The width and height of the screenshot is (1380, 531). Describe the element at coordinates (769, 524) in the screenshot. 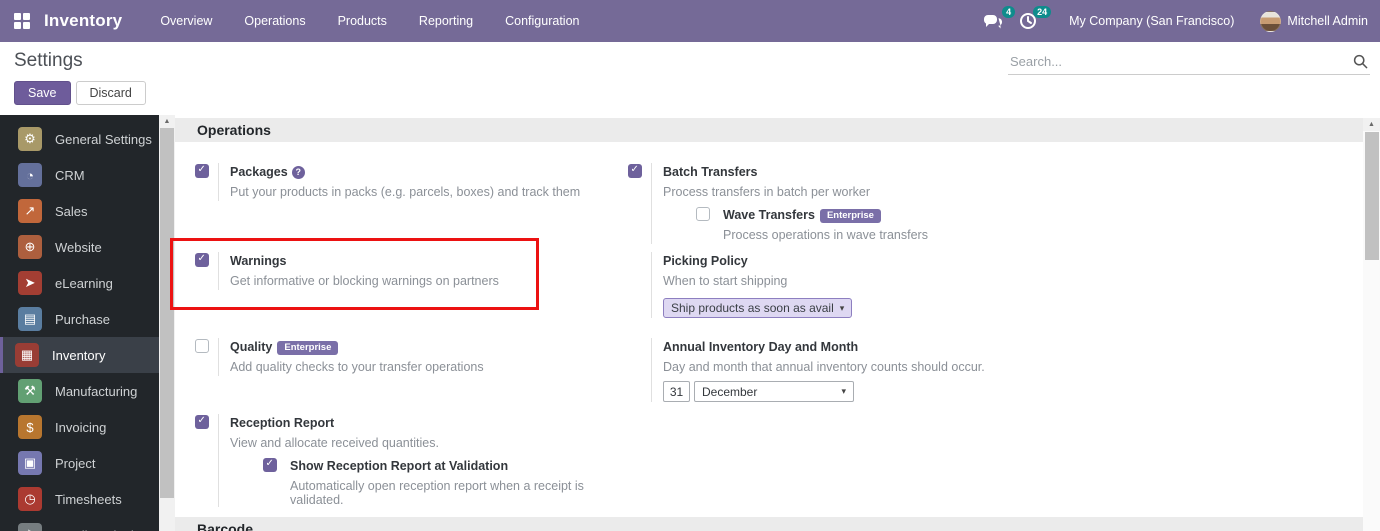

I see `section-header-barcode: Barcode` at that location.